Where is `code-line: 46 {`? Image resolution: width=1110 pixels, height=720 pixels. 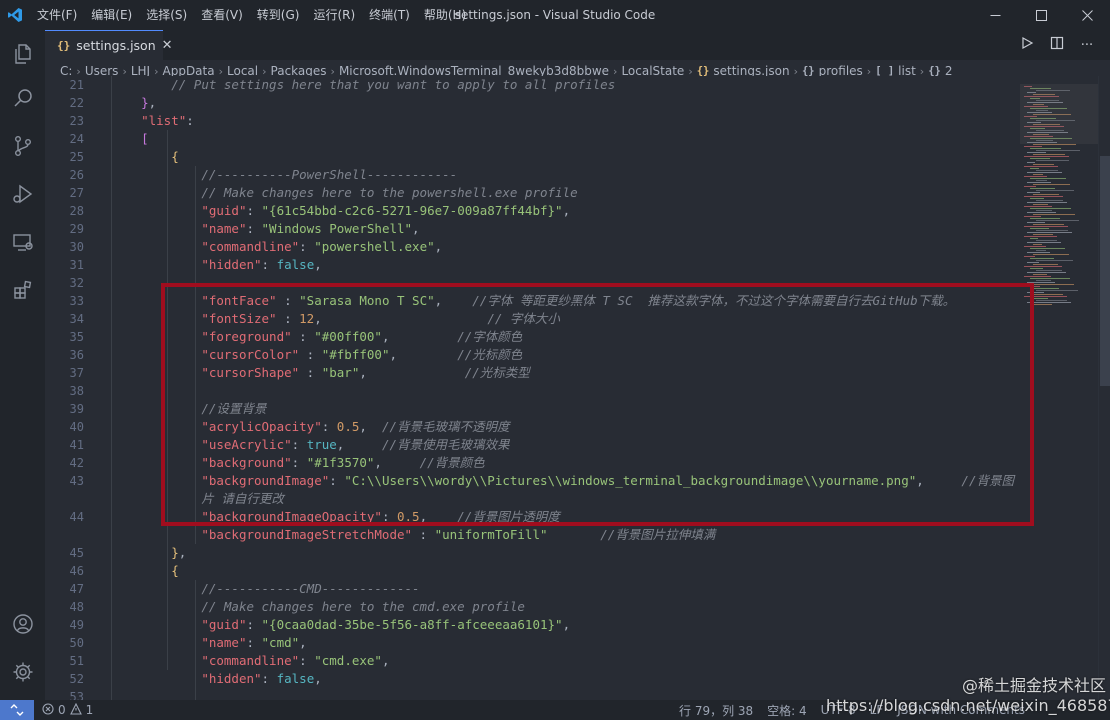 code-line: 46 { is located at coordinates (532, 571).